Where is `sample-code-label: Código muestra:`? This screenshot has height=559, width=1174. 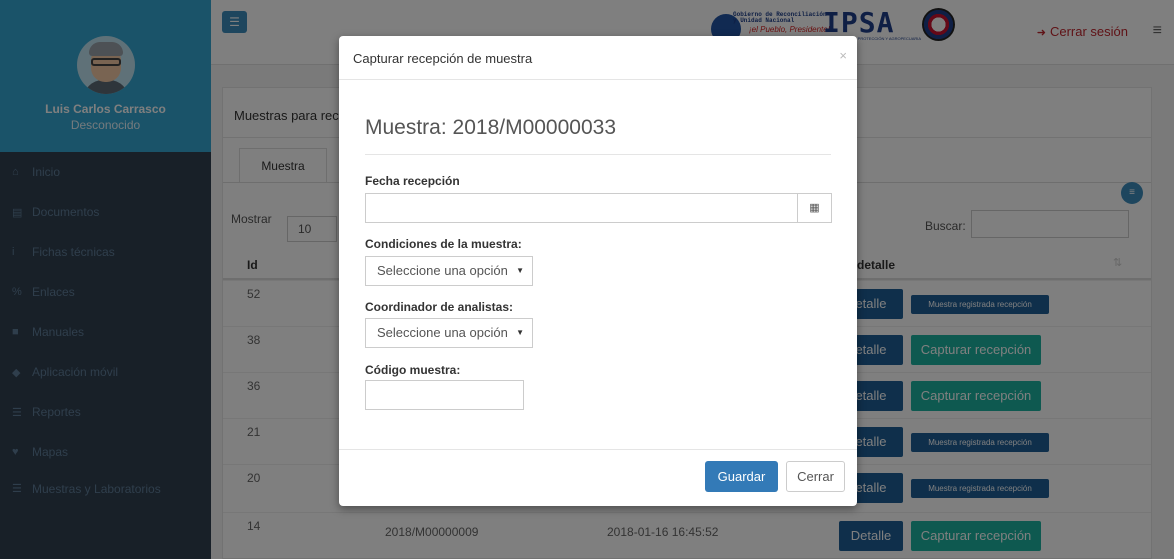 sample-code-label: Código muestra: is located at coordinates (413, 370).